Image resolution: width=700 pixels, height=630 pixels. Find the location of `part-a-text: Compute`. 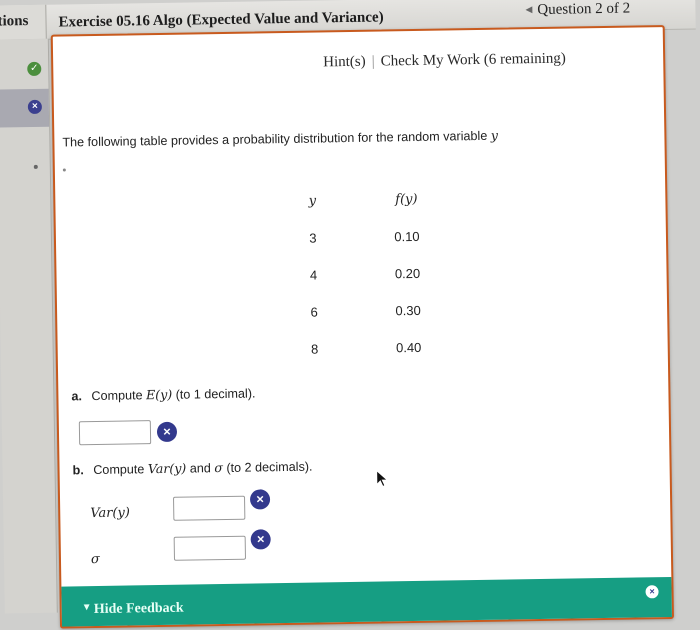

part-a-text: Compute is located at coordinates (117, 396).